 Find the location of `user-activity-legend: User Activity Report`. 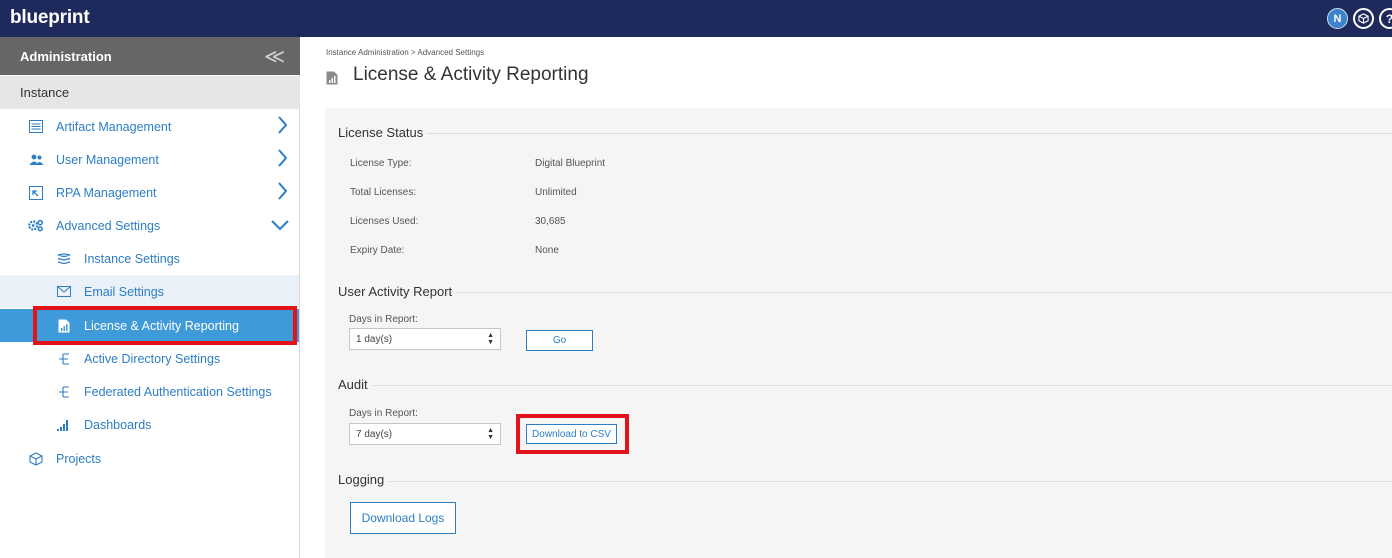

user-activity-legend: User Activity Report is located at coordinates (397, 291).